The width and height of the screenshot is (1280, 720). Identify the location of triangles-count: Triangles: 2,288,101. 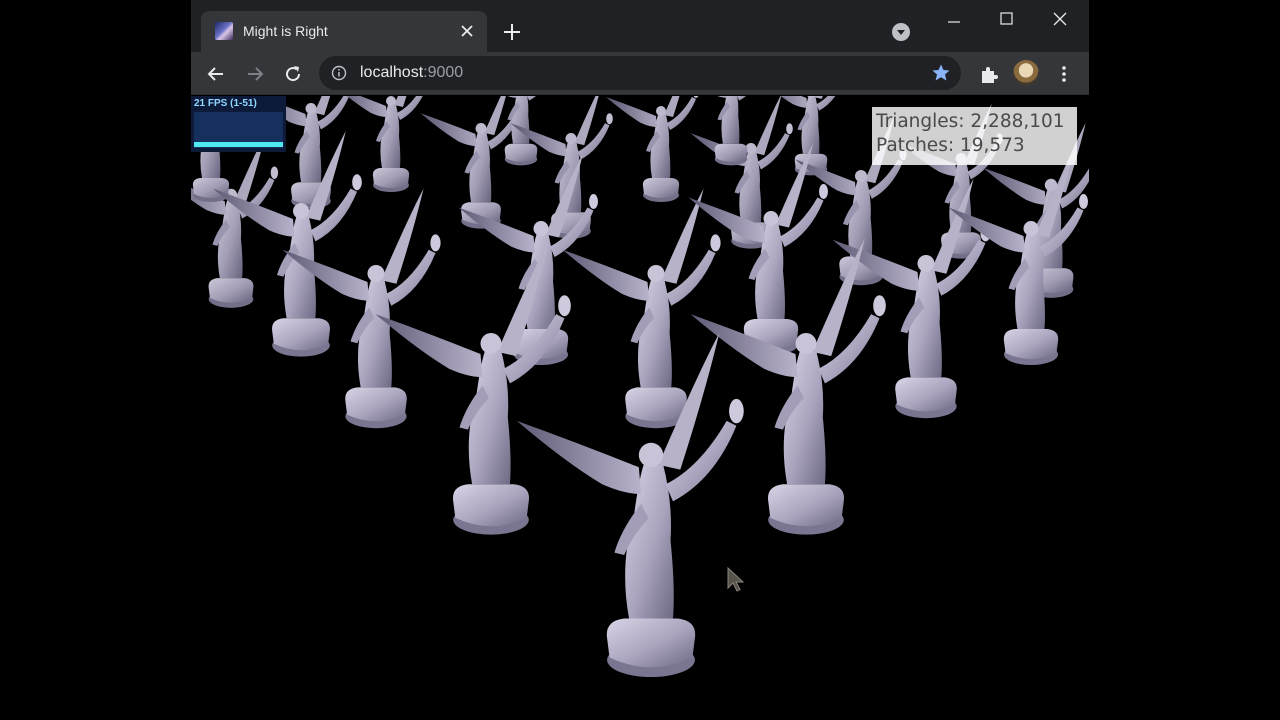
(970, 121).